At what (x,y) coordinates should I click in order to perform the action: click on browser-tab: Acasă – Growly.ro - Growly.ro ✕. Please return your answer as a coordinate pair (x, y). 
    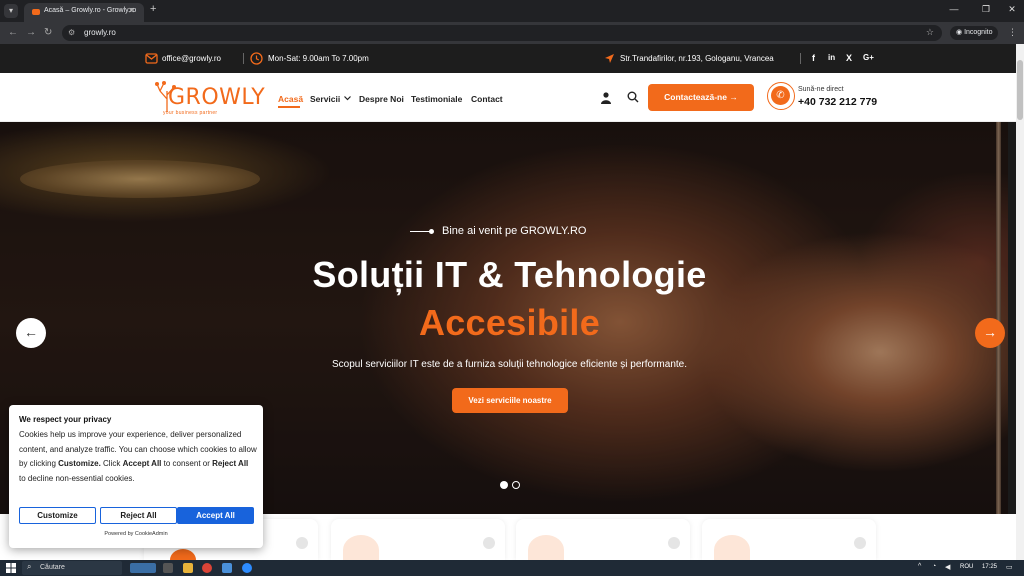
    Looking at the image, I should click on (84, 12).